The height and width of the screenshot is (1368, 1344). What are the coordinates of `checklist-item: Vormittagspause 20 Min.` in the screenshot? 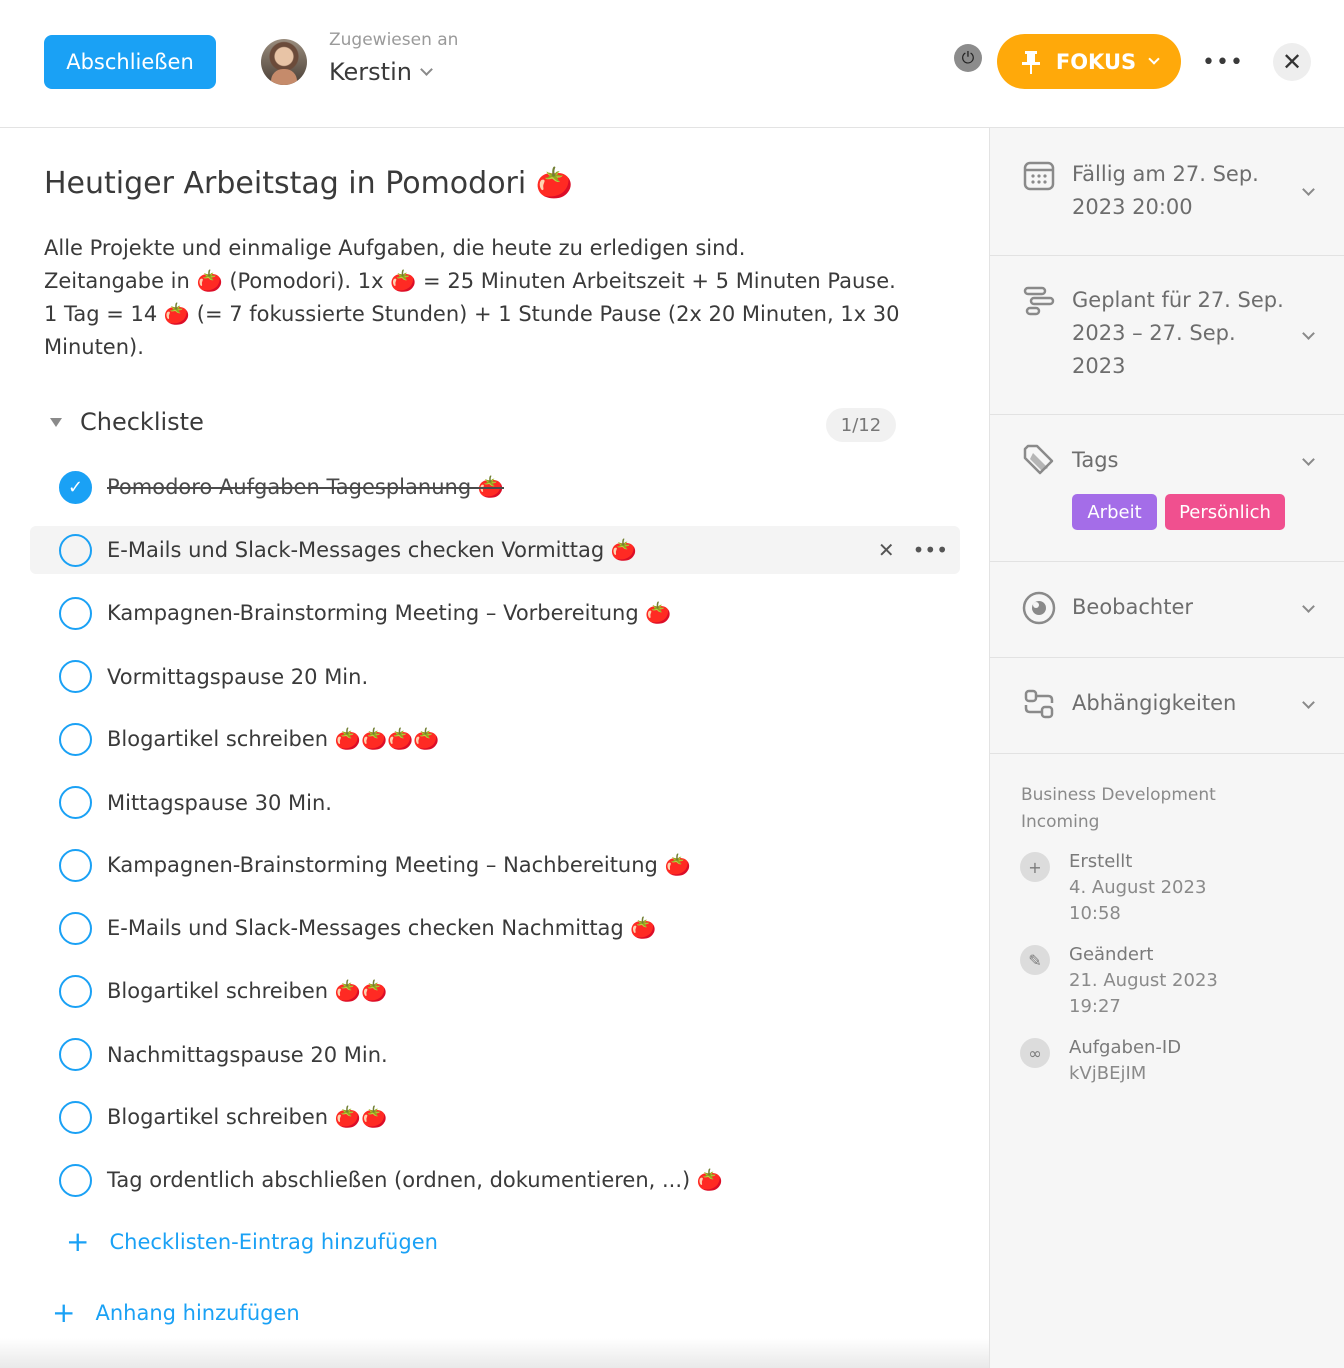 It's located at (495, 676).